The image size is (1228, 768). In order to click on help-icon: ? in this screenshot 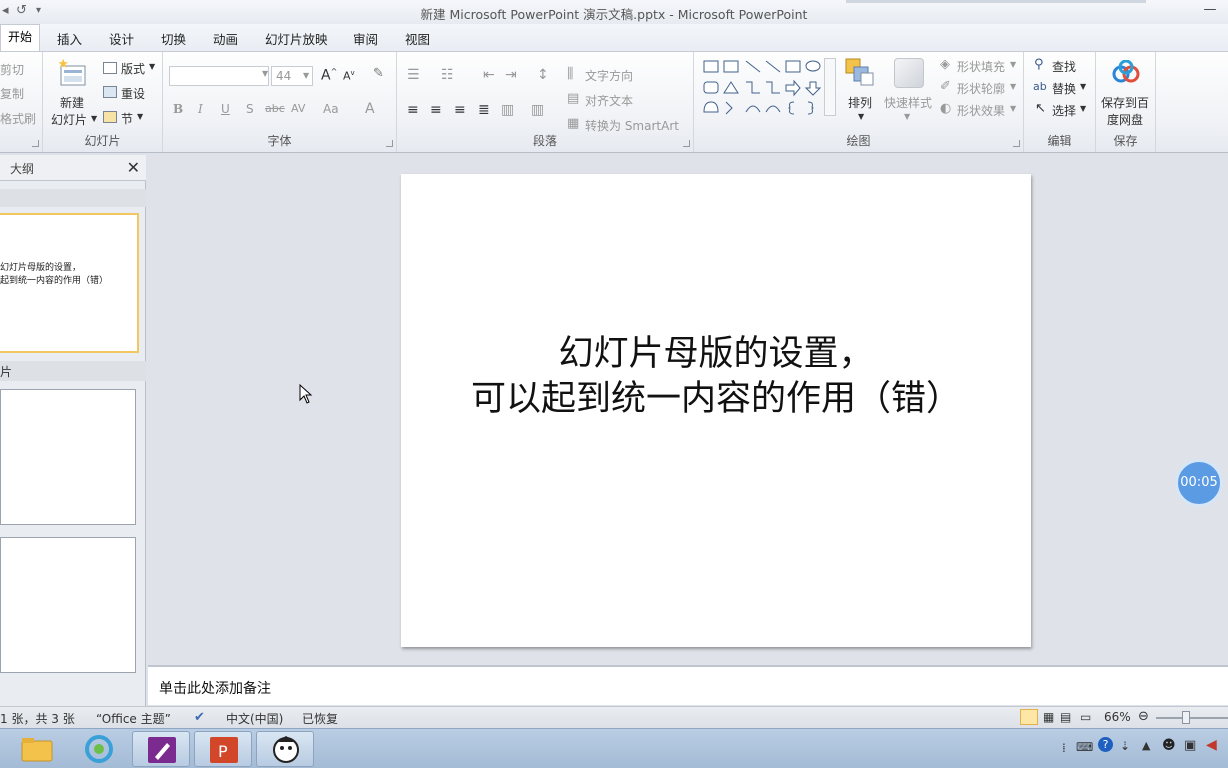, I will do `click(1105, 744)`.